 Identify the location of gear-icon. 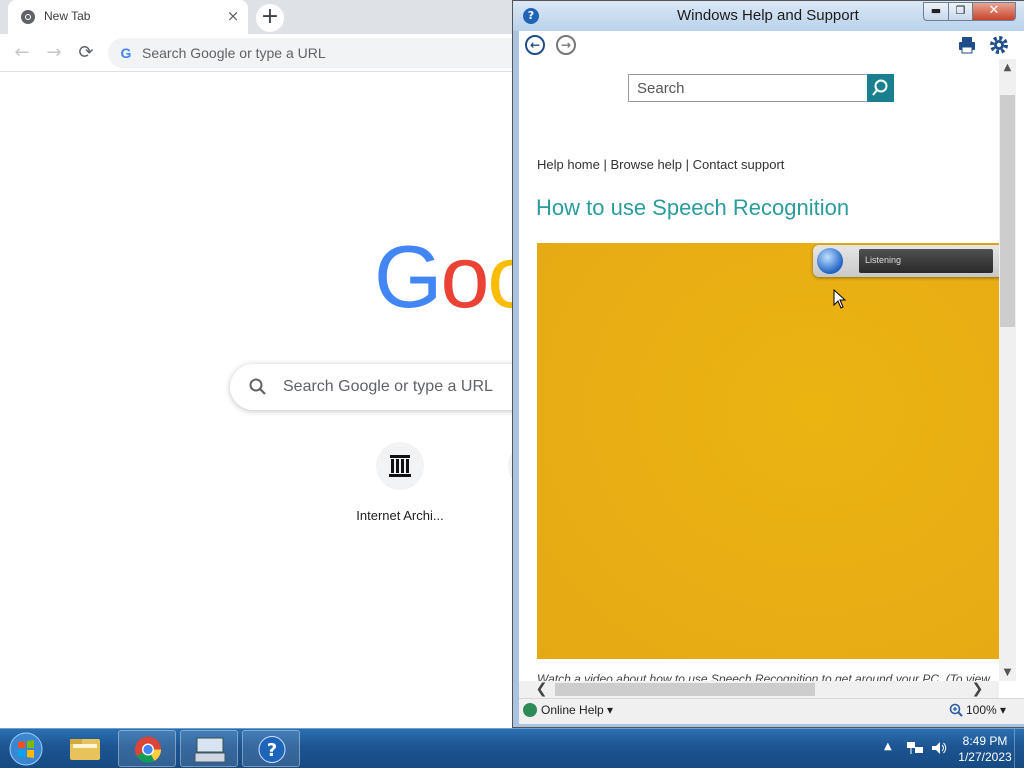
(999, 45).